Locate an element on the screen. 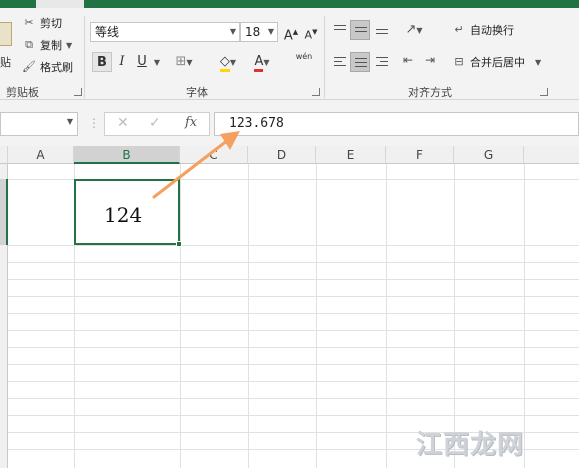  cut-label: 剪切 is located at coordinates (51, 23).